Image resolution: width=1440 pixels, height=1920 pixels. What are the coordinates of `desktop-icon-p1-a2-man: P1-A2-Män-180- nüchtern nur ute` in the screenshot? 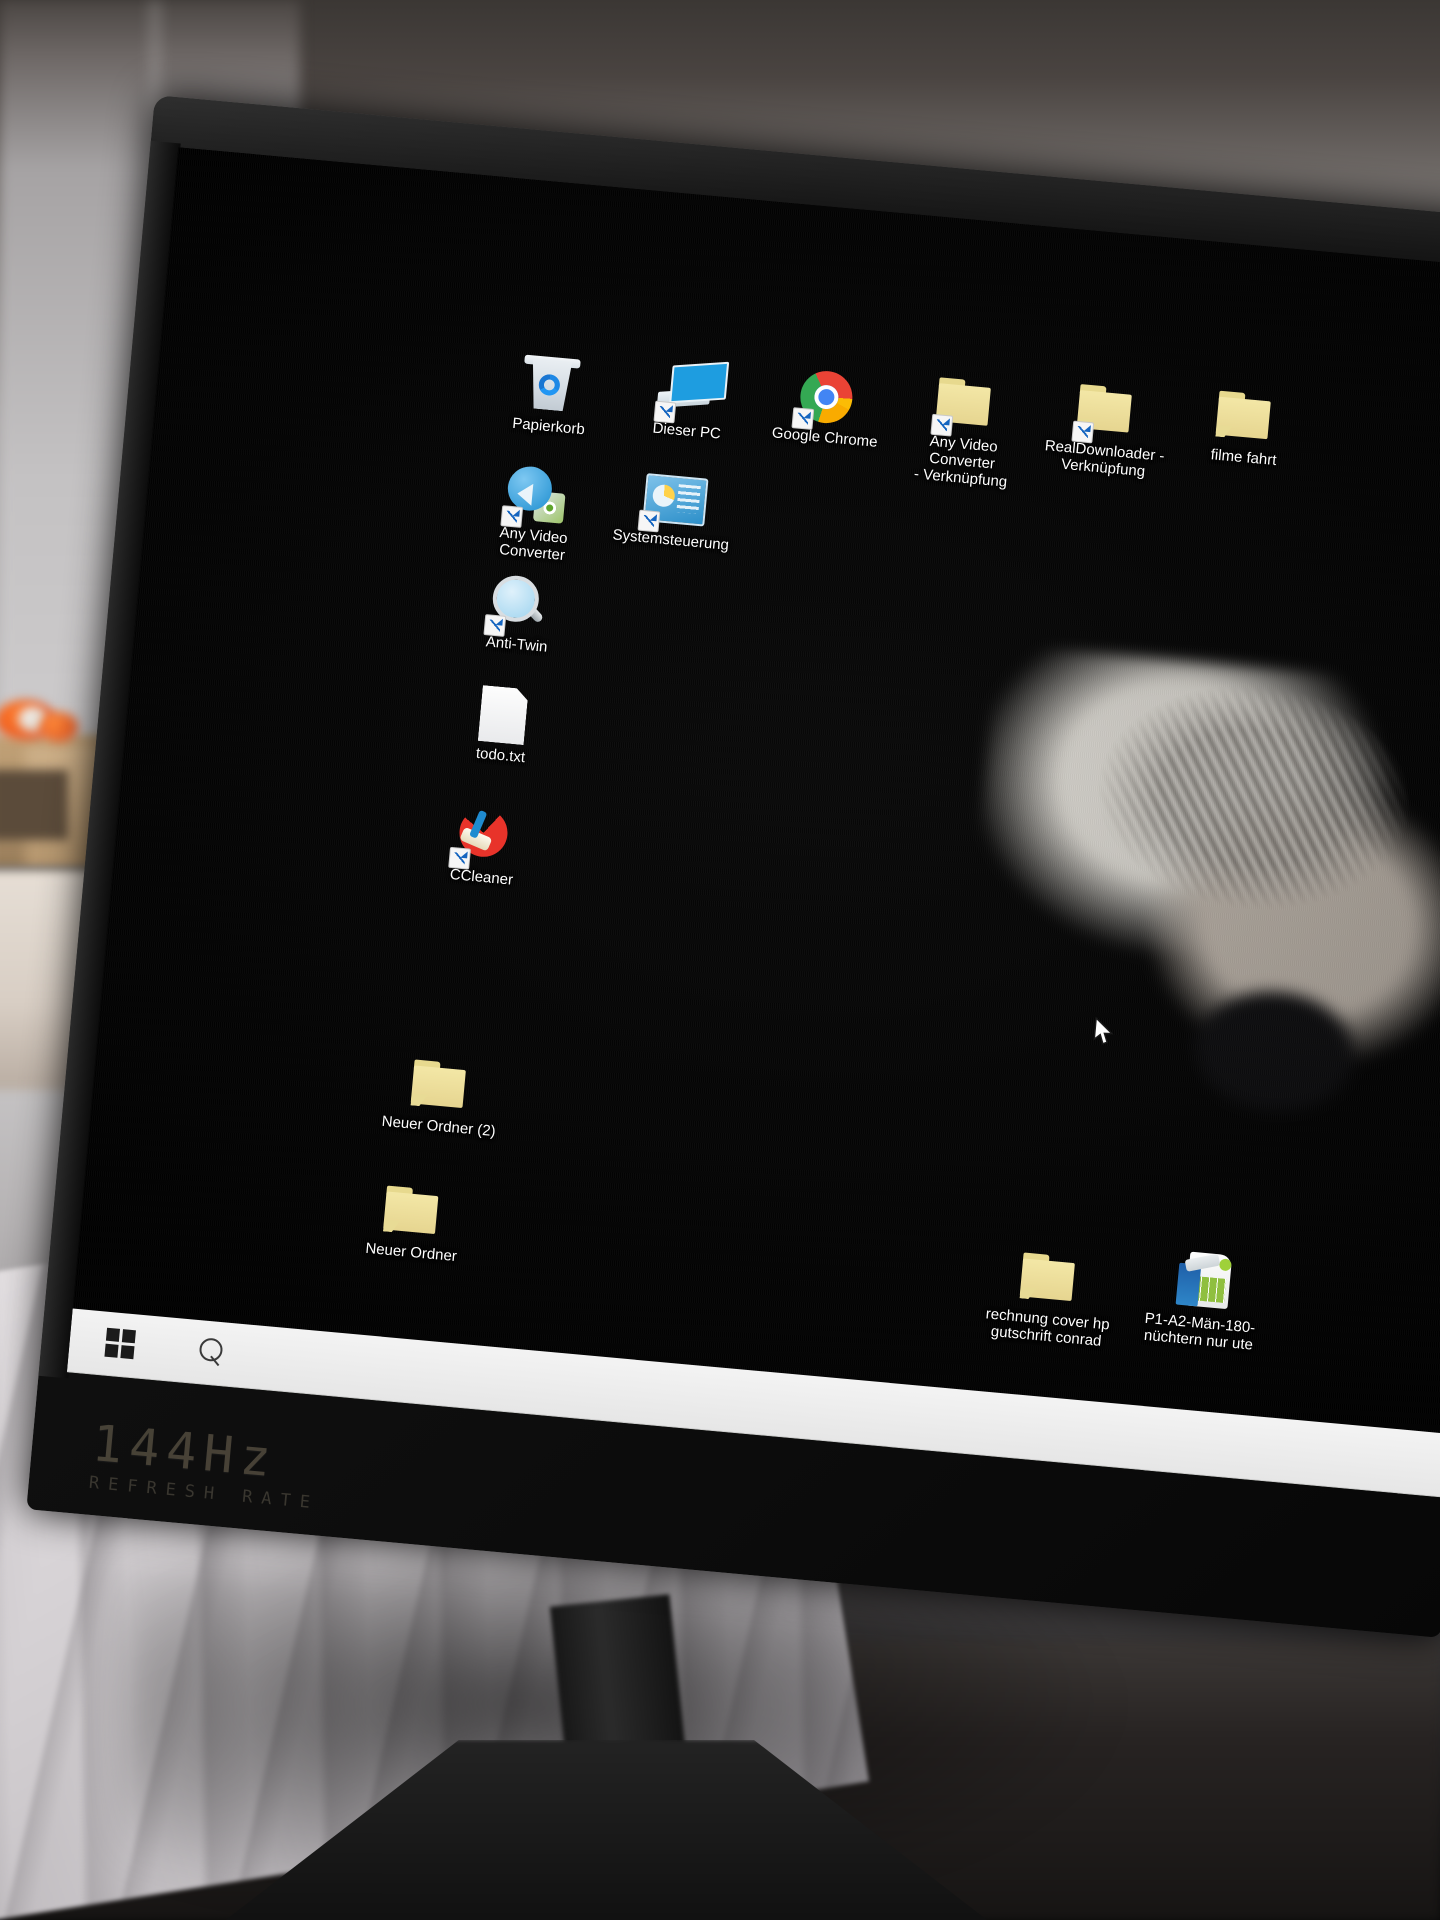 It's located at (1202, 1302).